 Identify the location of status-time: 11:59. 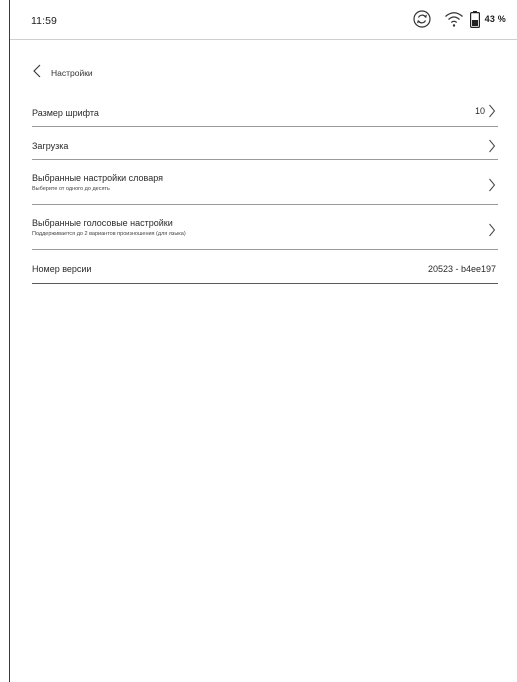
(44, 21).